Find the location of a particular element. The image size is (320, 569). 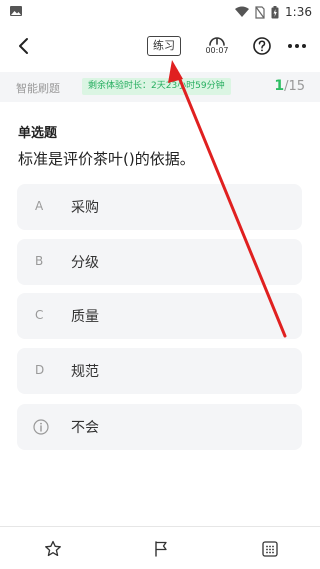

status-bar: 1:36 is located at coordinates (160, 12).